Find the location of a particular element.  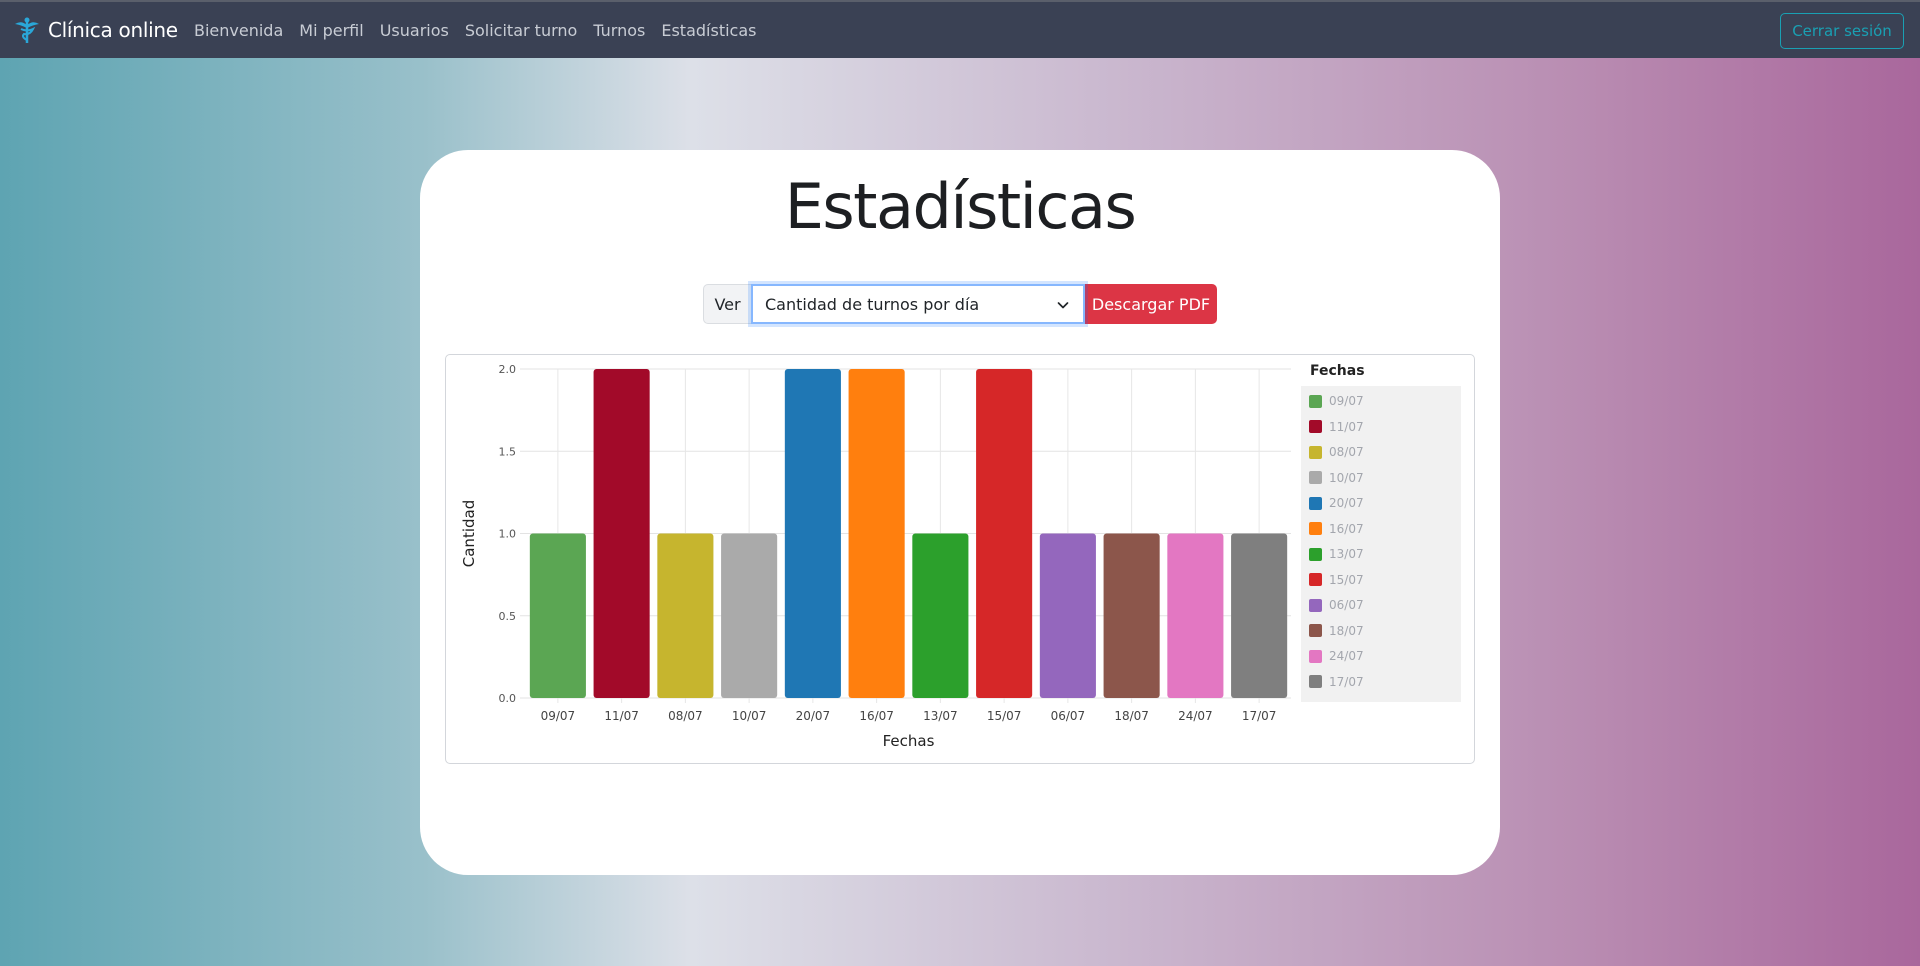

nav-link-bienvenida: Bienvenida is located at coordinates (238, 30).